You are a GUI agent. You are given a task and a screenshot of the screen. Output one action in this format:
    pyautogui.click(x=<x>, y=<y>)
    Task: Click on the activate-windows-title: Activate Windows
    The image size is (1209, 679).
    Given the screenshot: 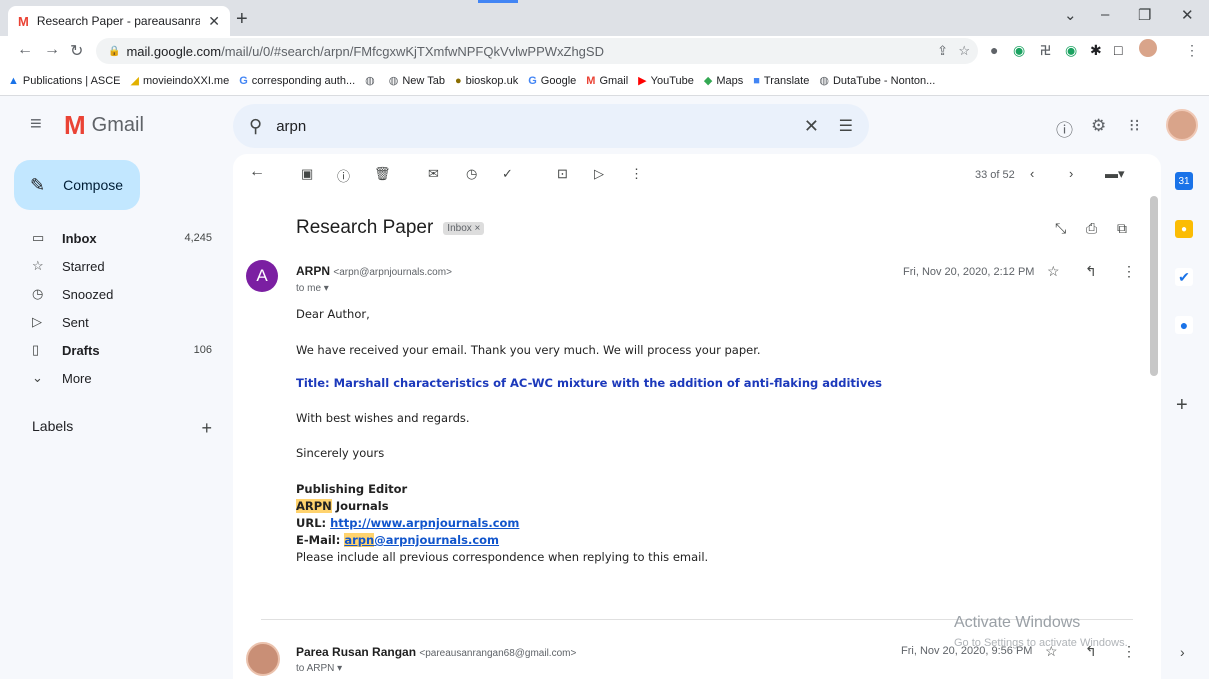 What is the action you would take?
    pyautogui.click(x=1017, y=622)
    